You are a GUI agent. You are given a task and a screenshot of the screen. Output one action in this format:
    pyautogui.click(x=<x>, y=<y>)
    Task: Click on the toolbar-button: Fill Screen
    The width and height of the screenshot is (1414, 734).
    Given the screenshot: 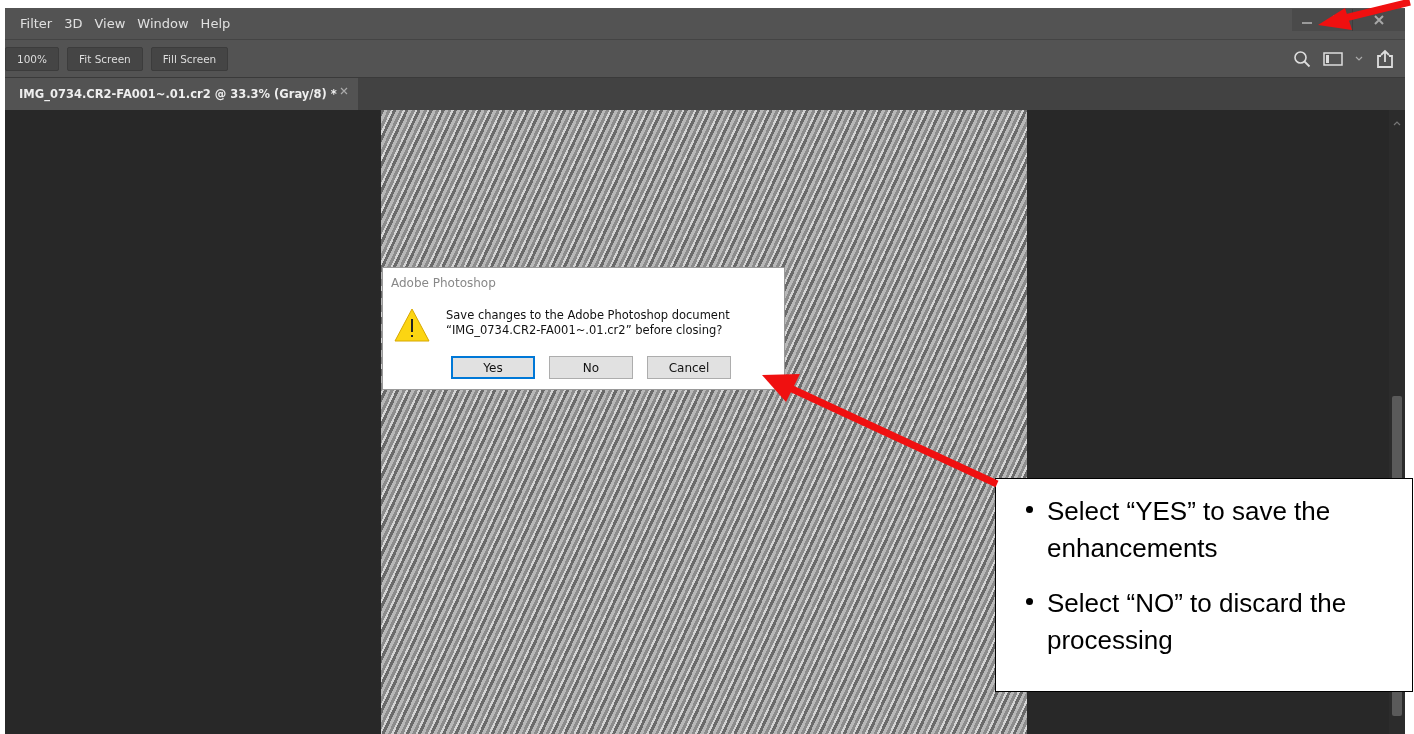 What is the action you would take?
    pyautogui.click(x=189, y=58)
    